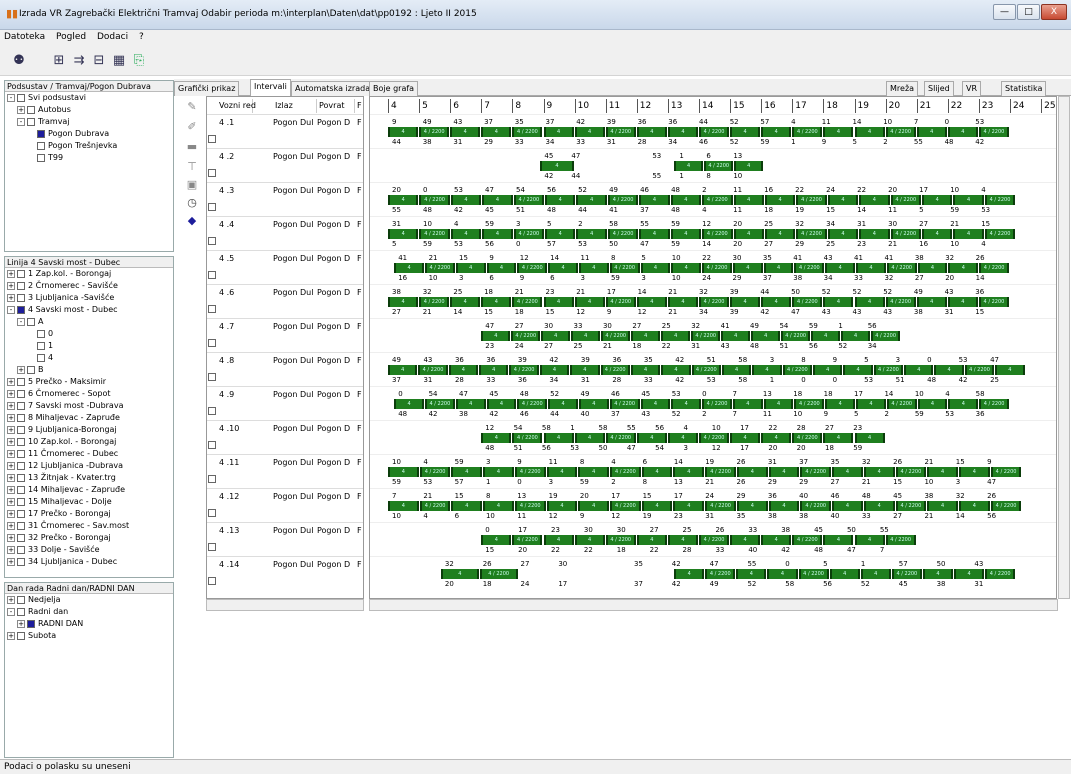  Describe the element at coordinates (295, 106) in the screenshot. I see `col-header-izlaz: Izlaz` at that location.